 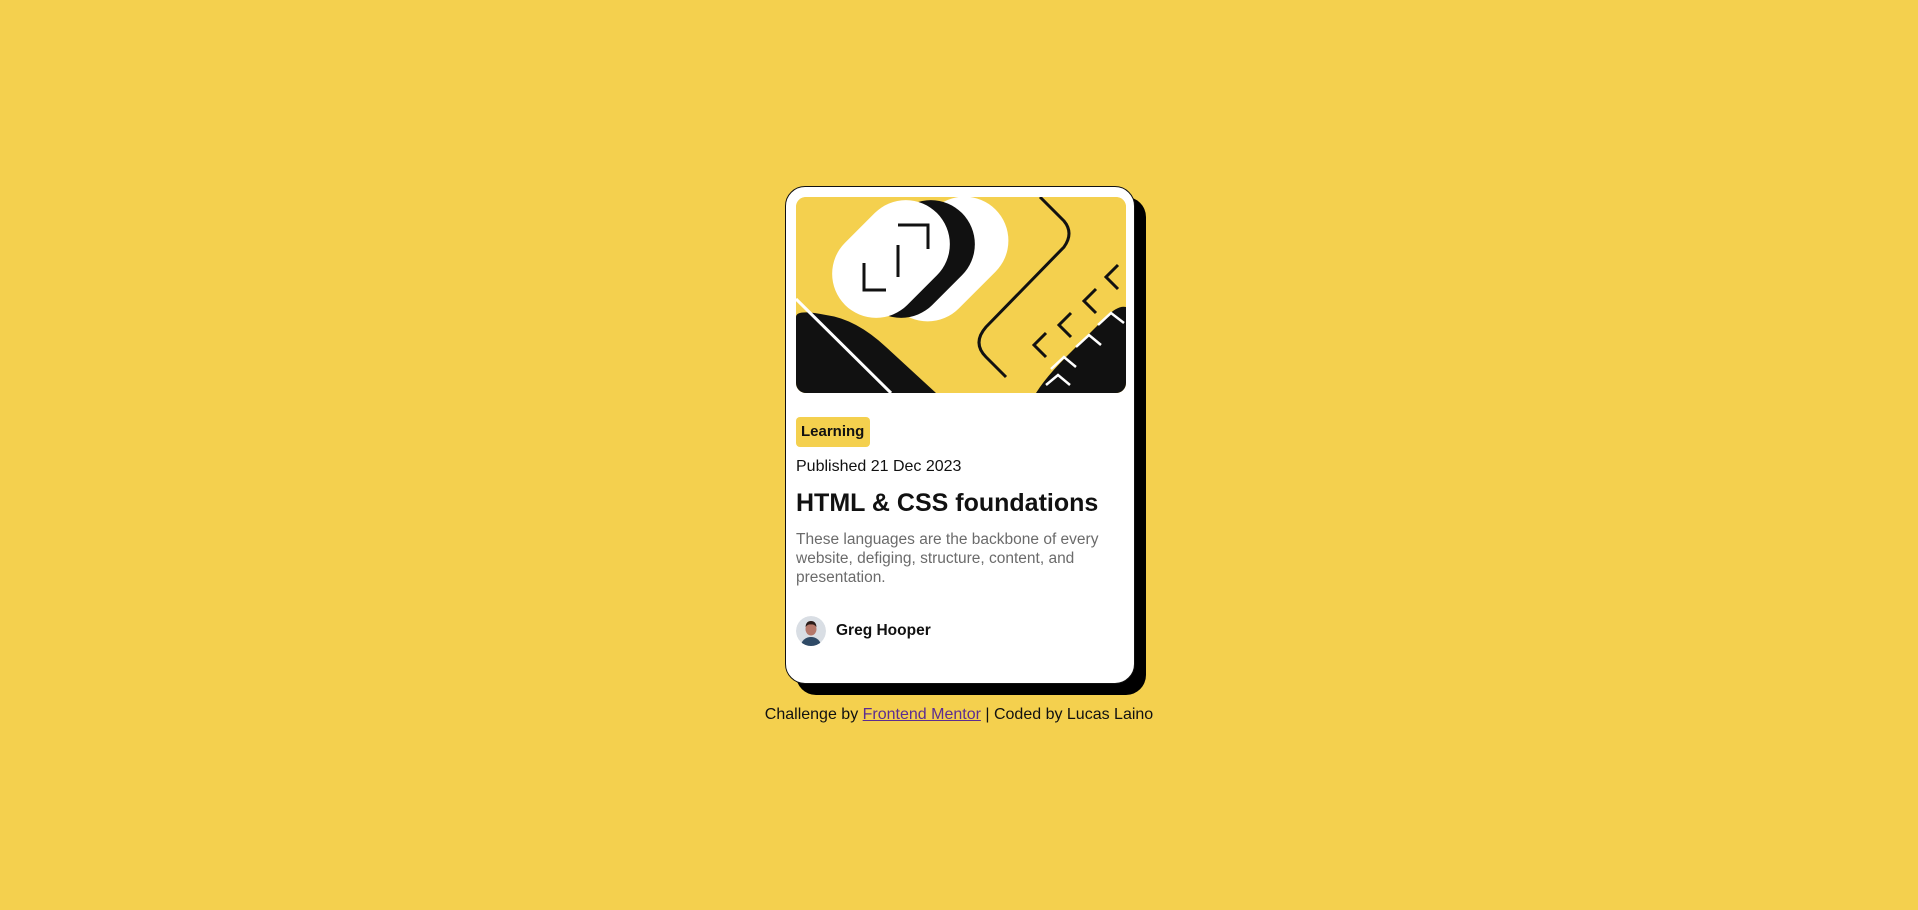 What do you see at coordinates (960, 631) in the screenshot?
I see `author: Greg Hooper` at bounding box center [960, 631].